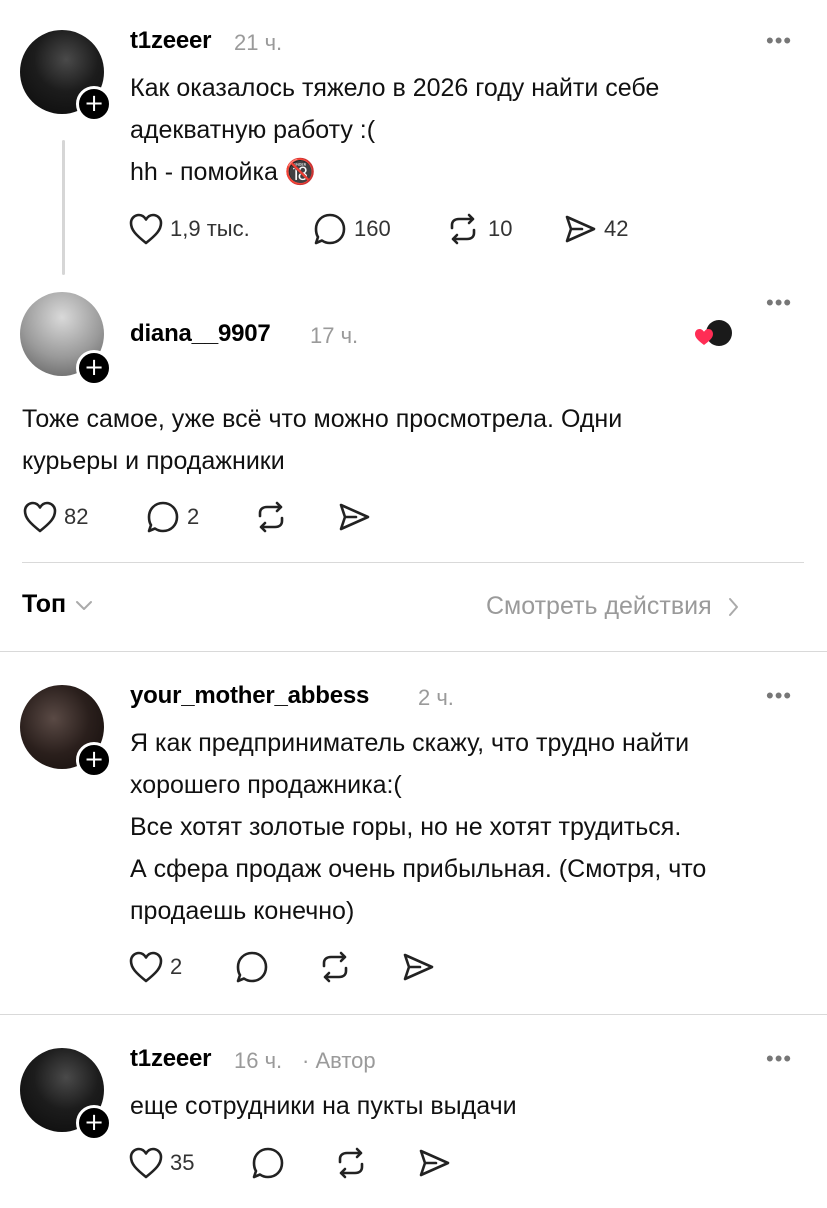 The image size is (827, 1208). What do you see at coordinates (171, 41) in the screenshot?
I see `post-username: t1zeeer` at bounding box center [171, 41].